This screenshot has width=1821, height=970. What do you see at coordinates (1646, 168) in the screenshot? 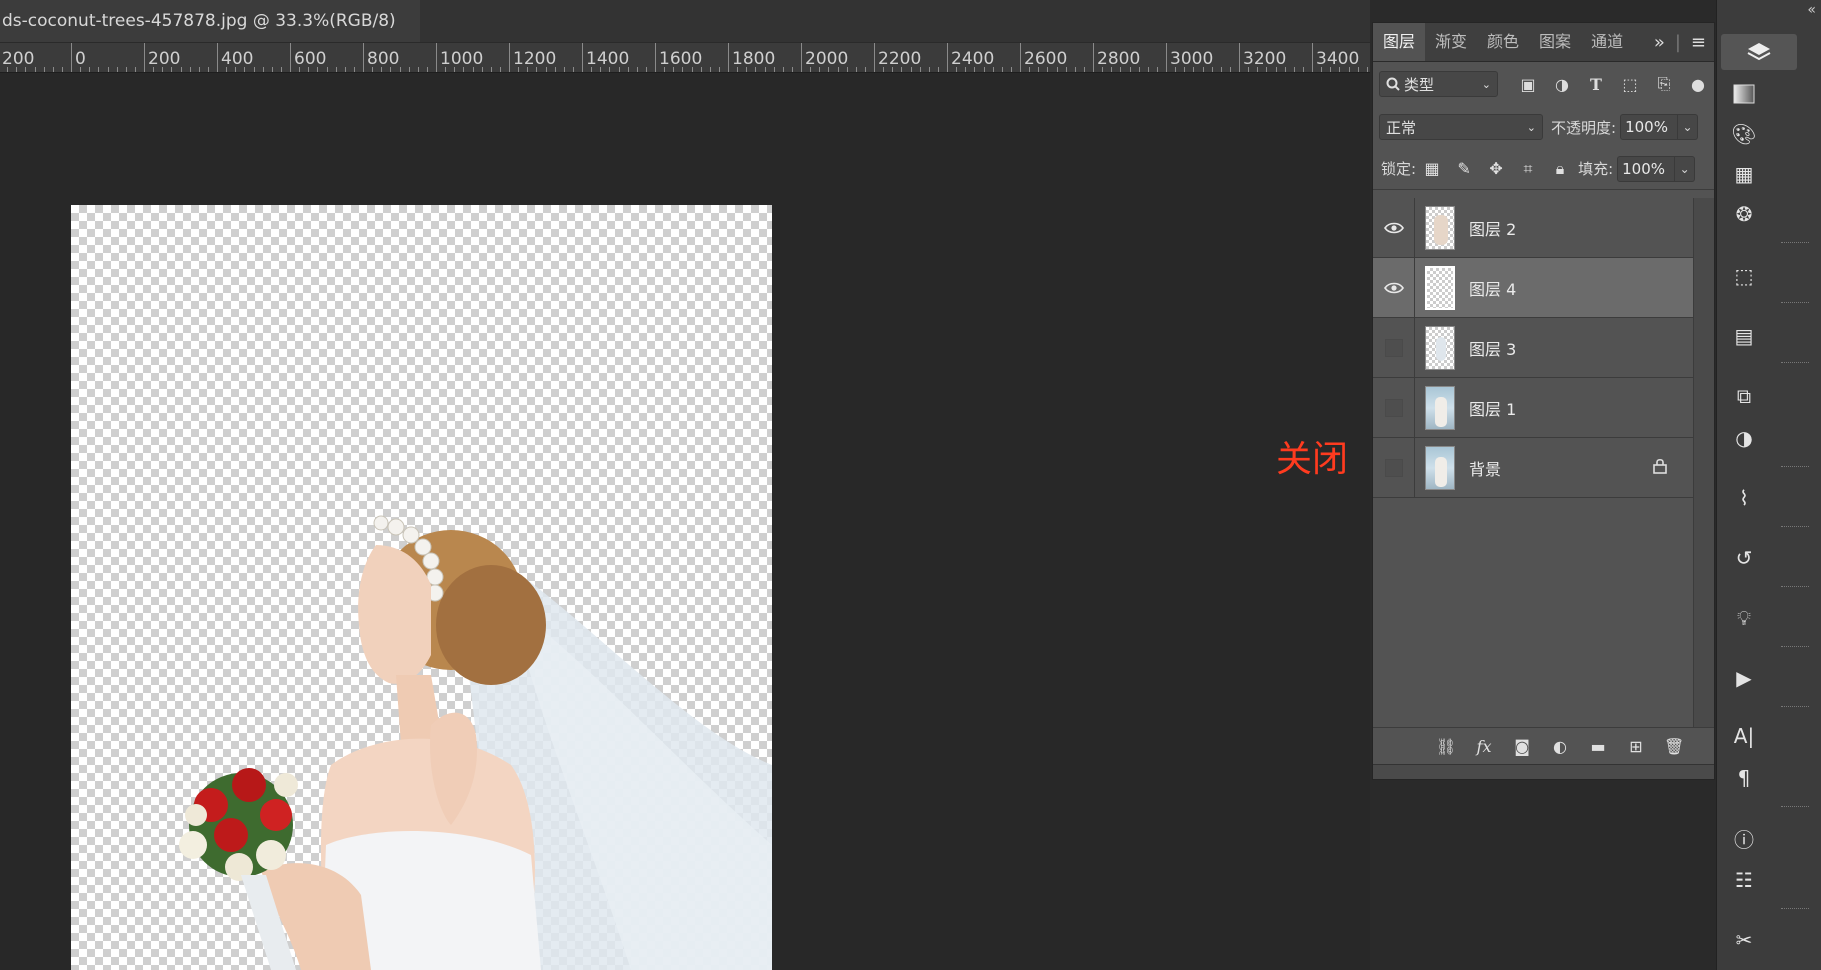
I see `fill-input: 100%` at bounding box center [1646, 168].